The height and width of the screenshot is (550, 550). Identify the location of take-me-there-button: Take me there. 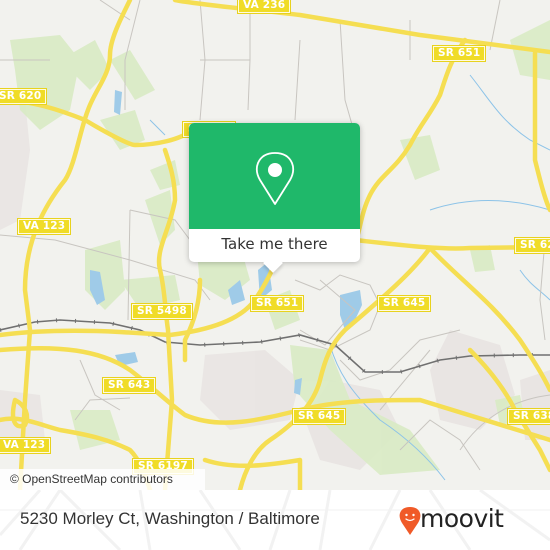
(274, 245).